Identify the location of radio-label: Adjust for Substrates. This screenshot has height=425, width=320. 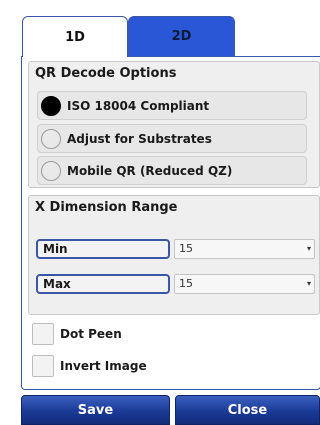
(139, 138).